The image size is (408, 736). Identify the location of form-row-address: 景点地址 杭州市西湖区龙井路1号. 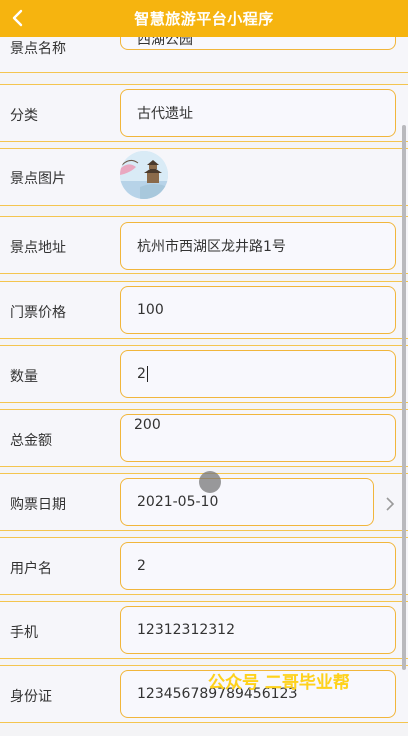
(204, 245).